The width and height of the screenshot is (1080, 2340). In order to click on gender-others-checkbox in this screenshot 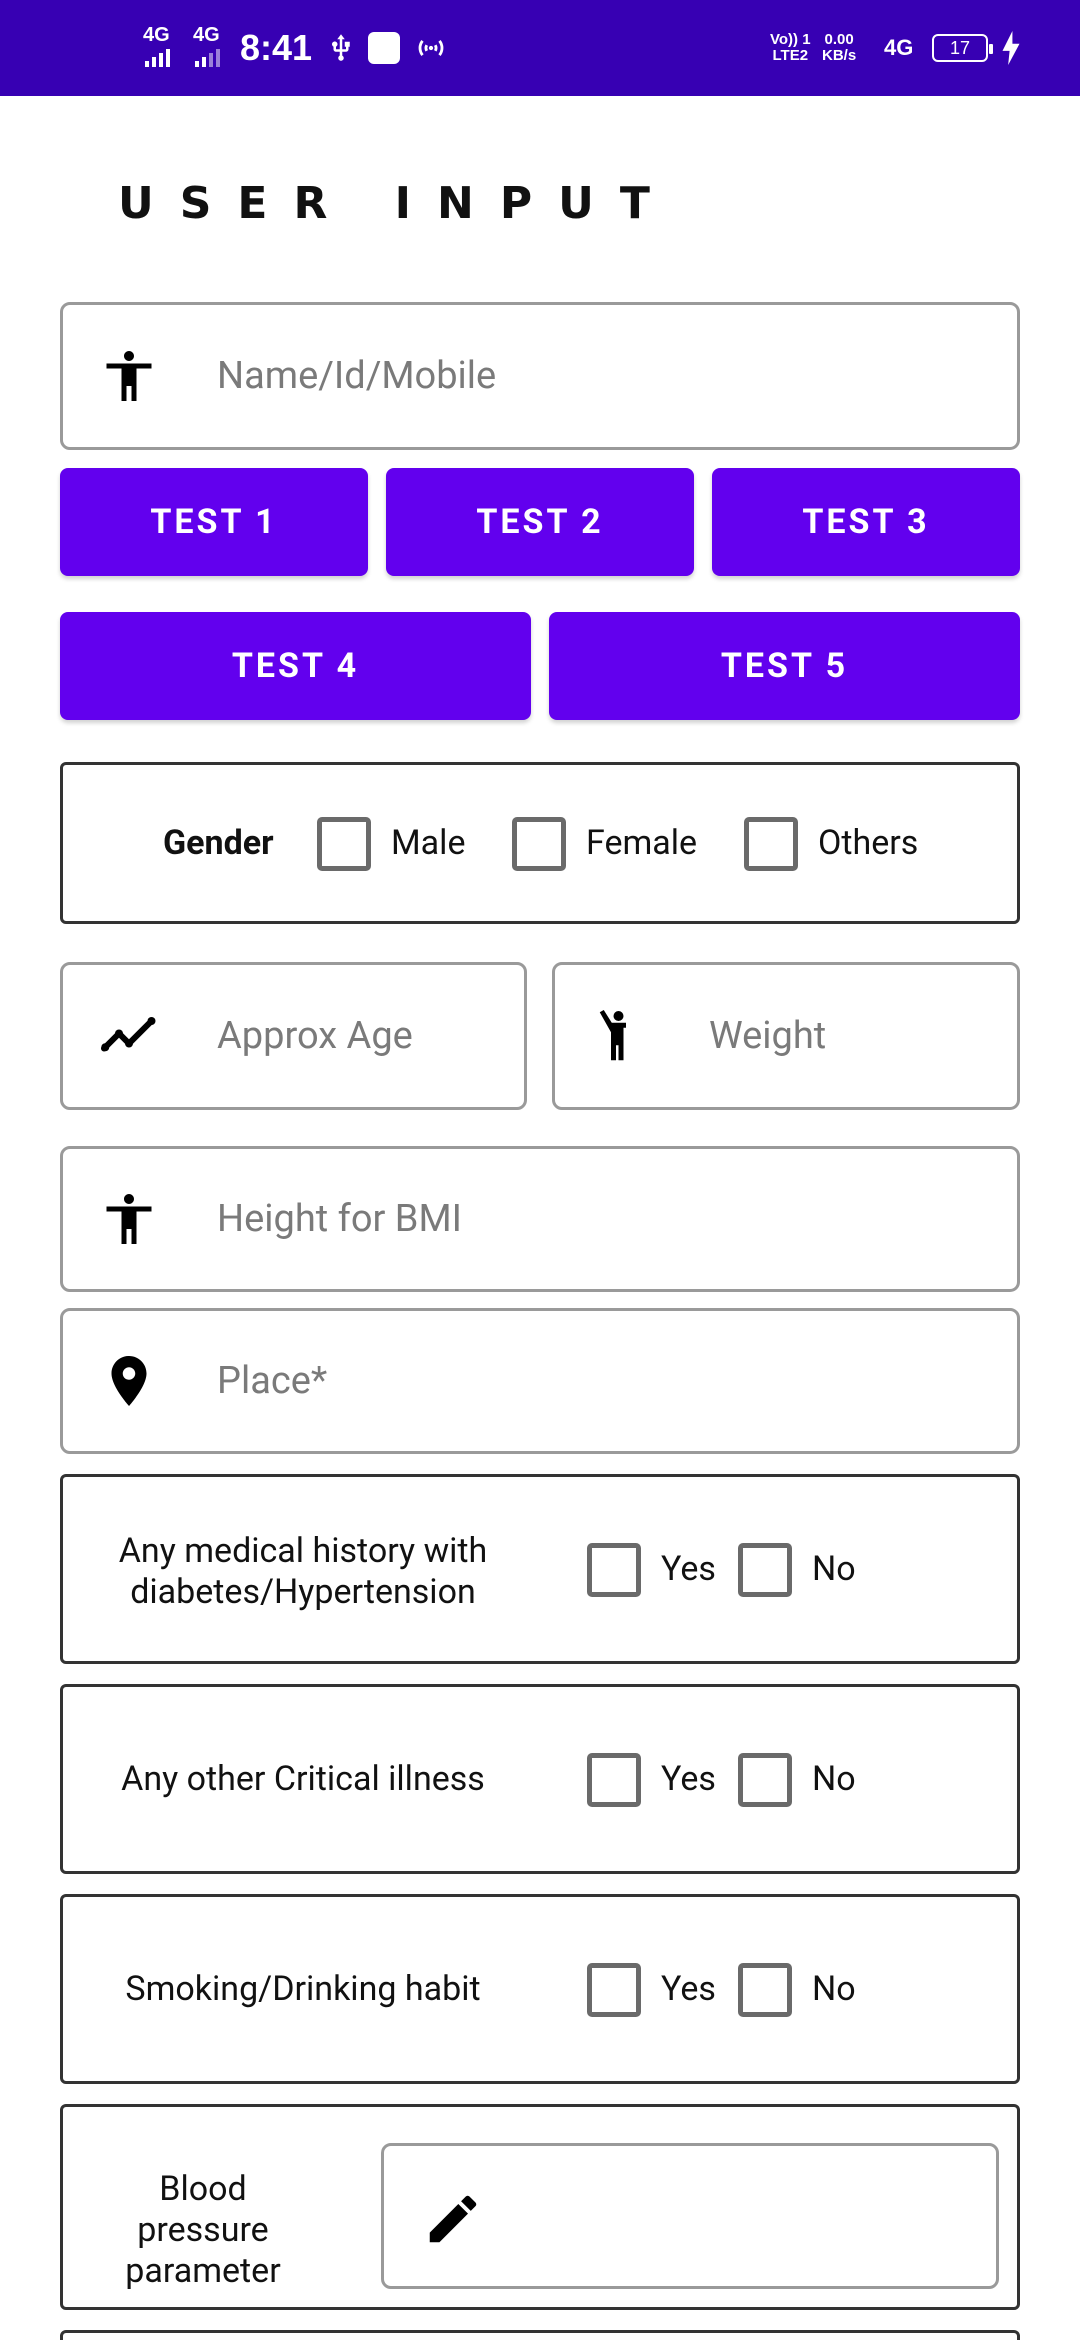, I will do `click(771, 844)`.